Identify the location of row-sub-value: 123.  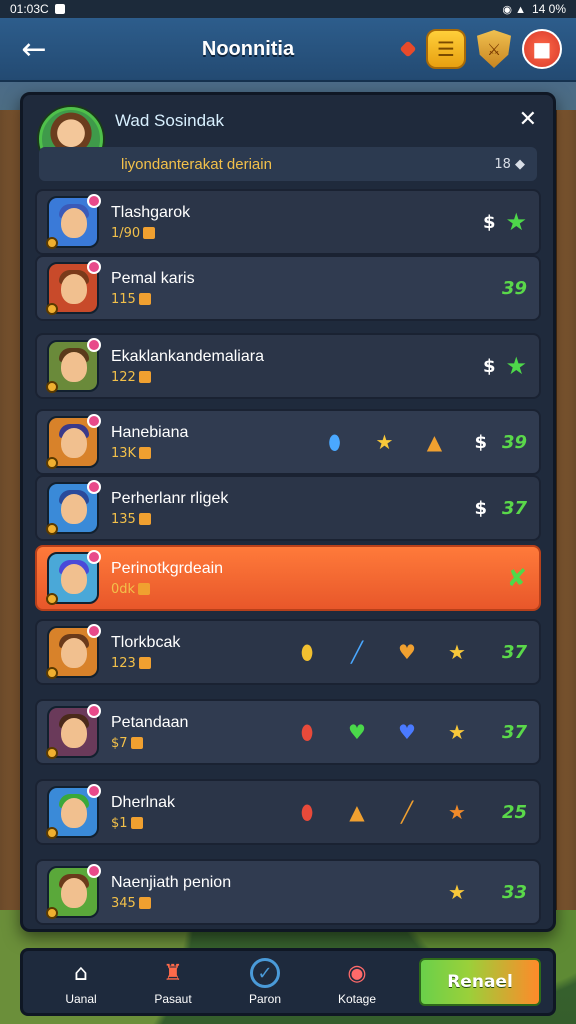
(123, 663).